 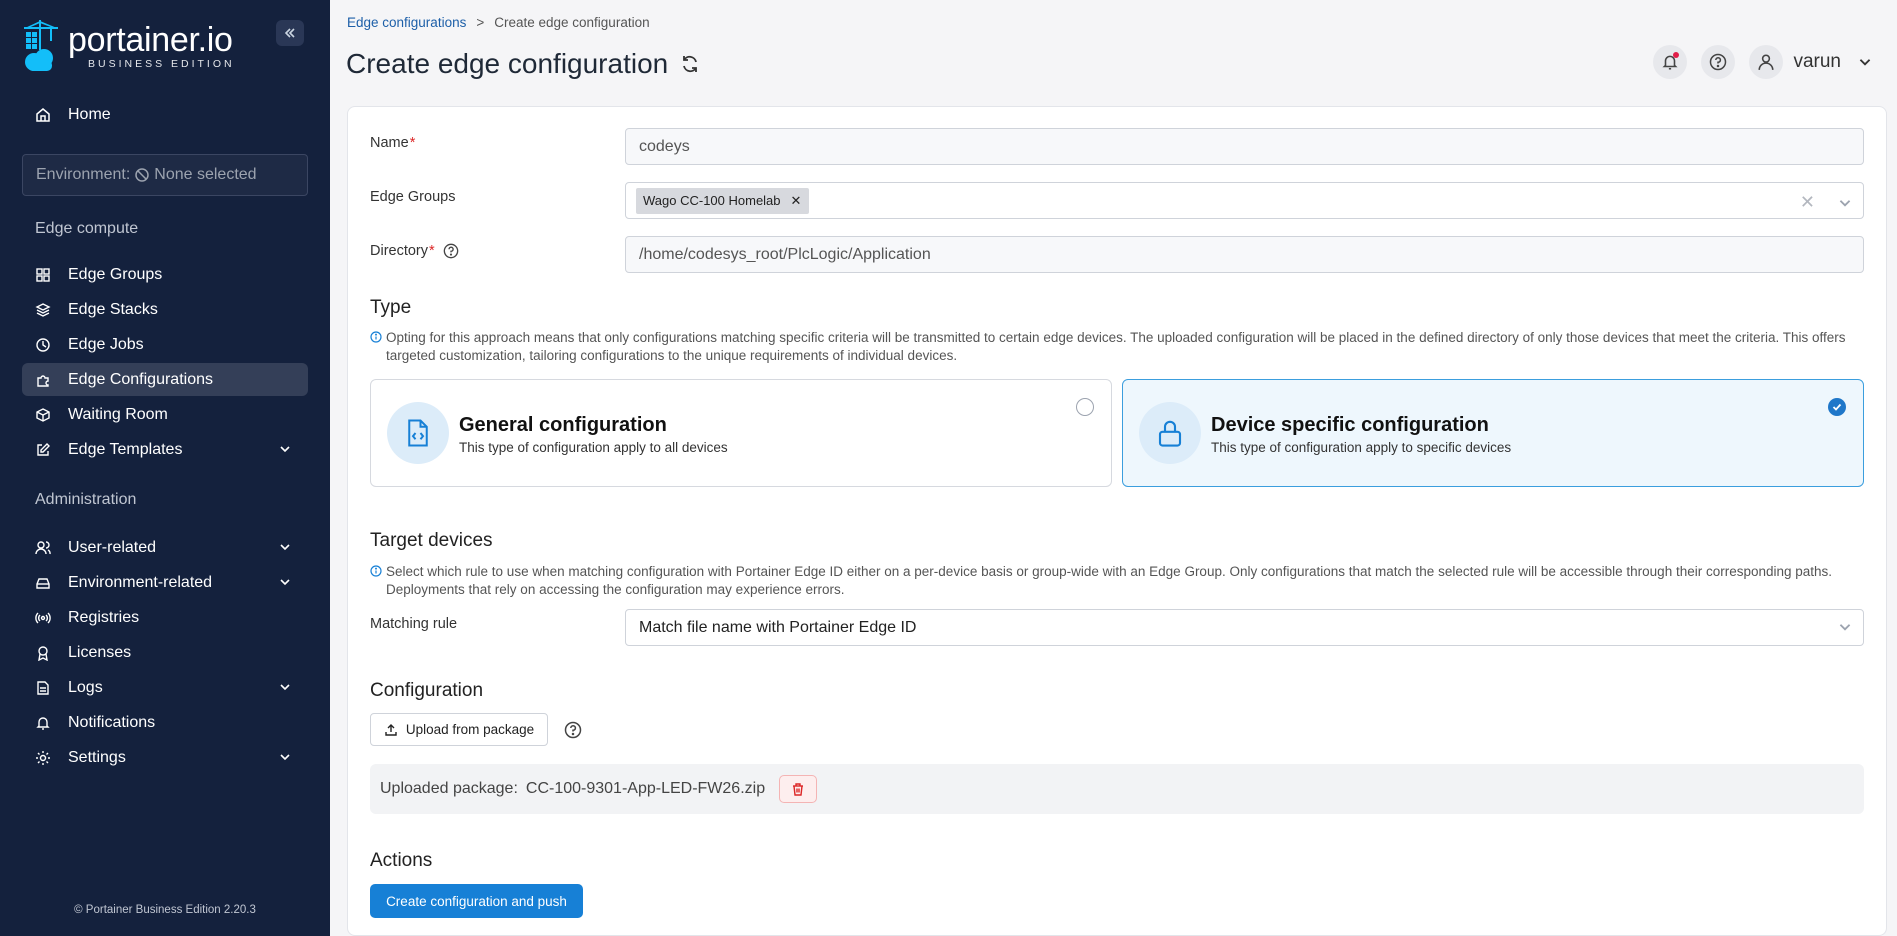 I want to click on grid-icon, so click(x=43, y=275).